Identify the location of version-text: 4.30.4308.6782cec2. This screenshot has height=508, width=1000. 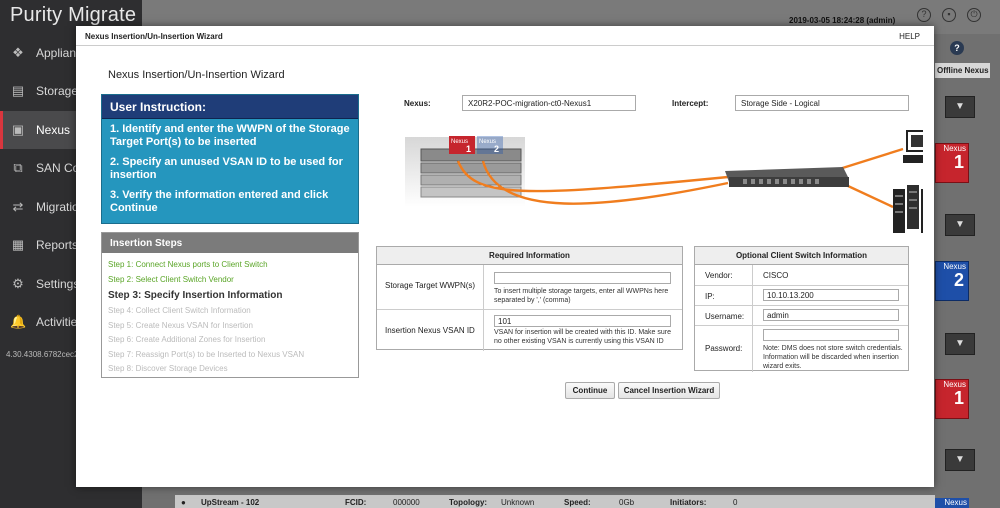
(42, 354).